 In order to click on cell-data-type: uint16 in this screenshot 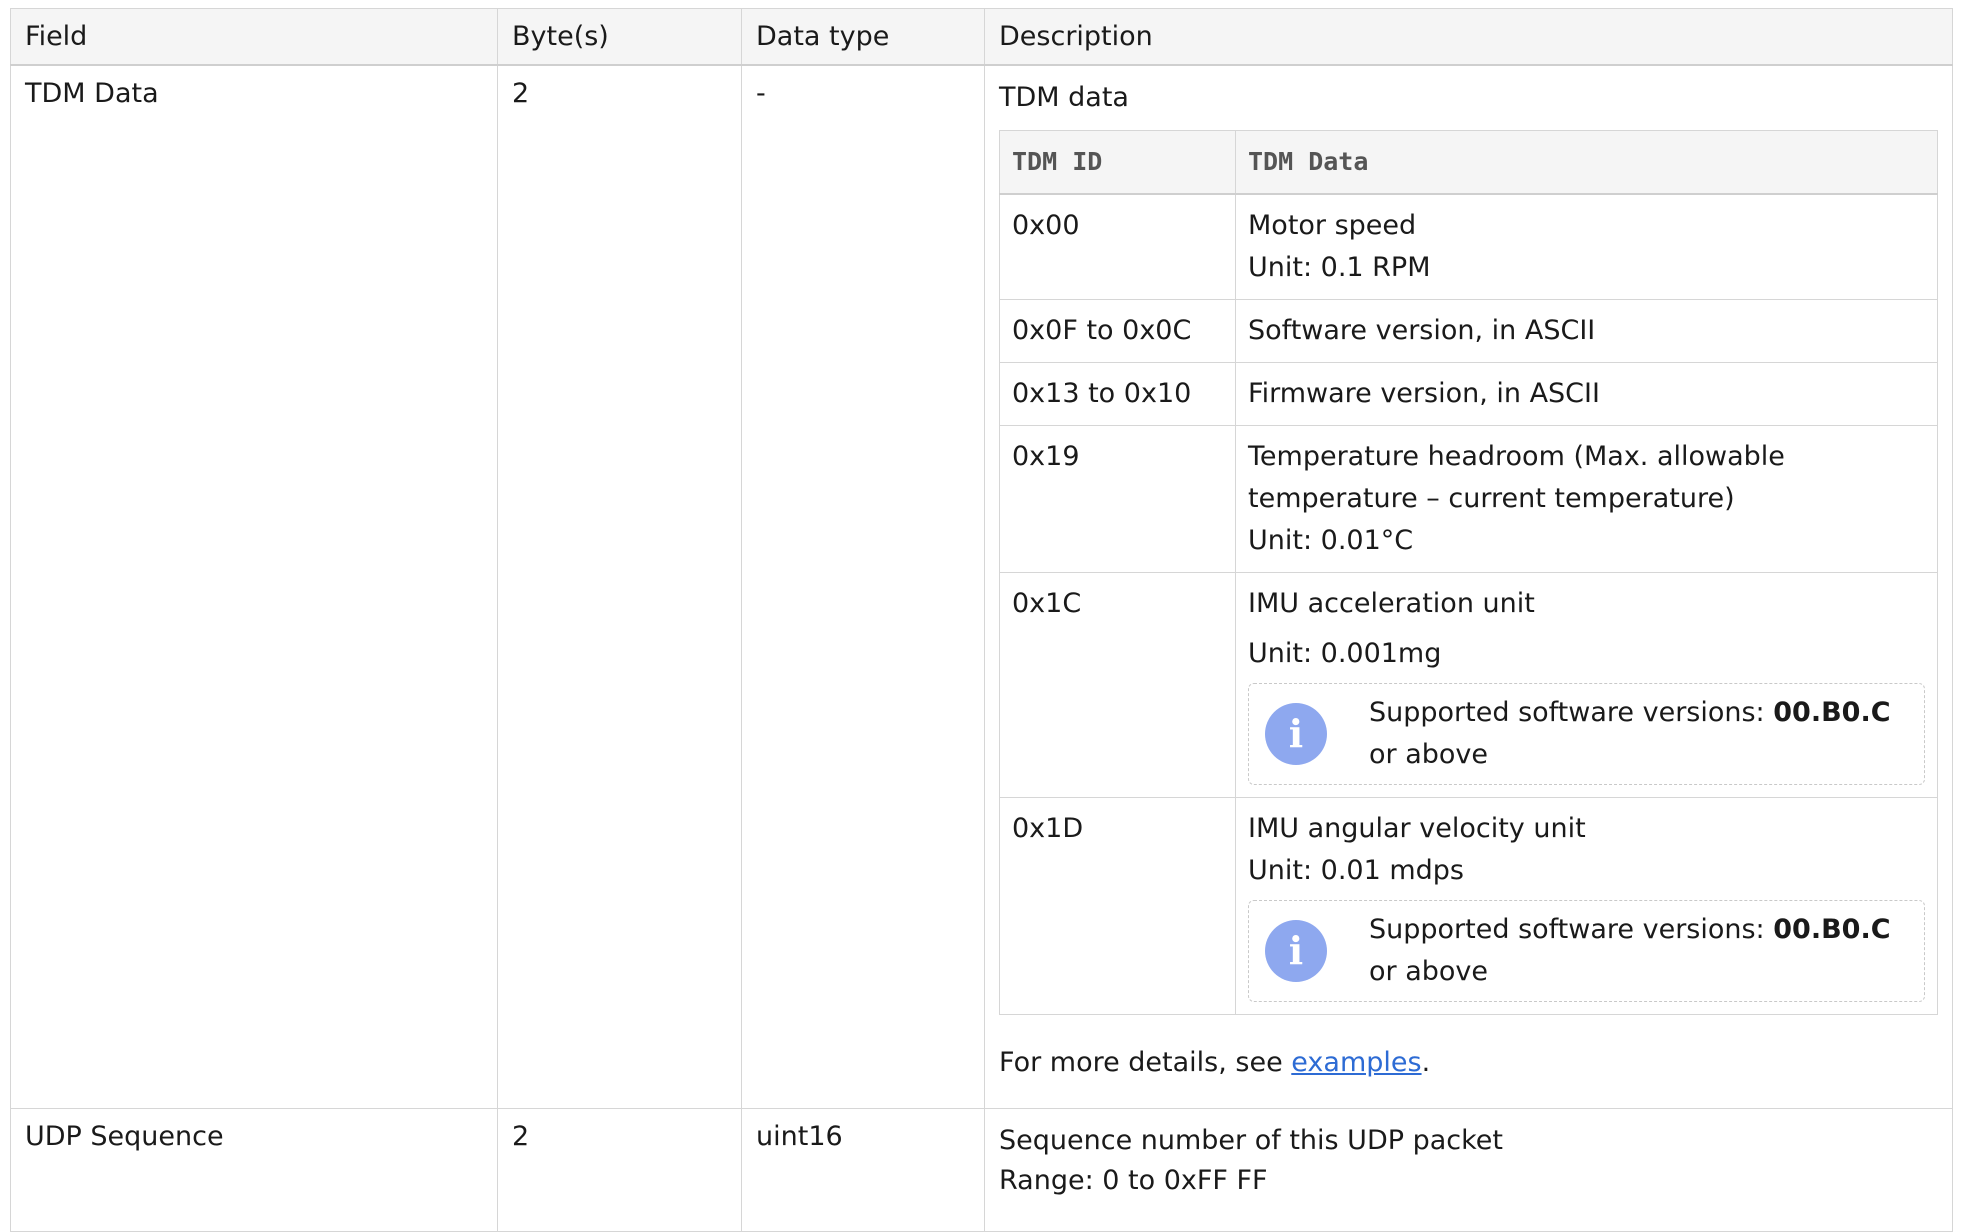, I will do `click(863, 1170)`.